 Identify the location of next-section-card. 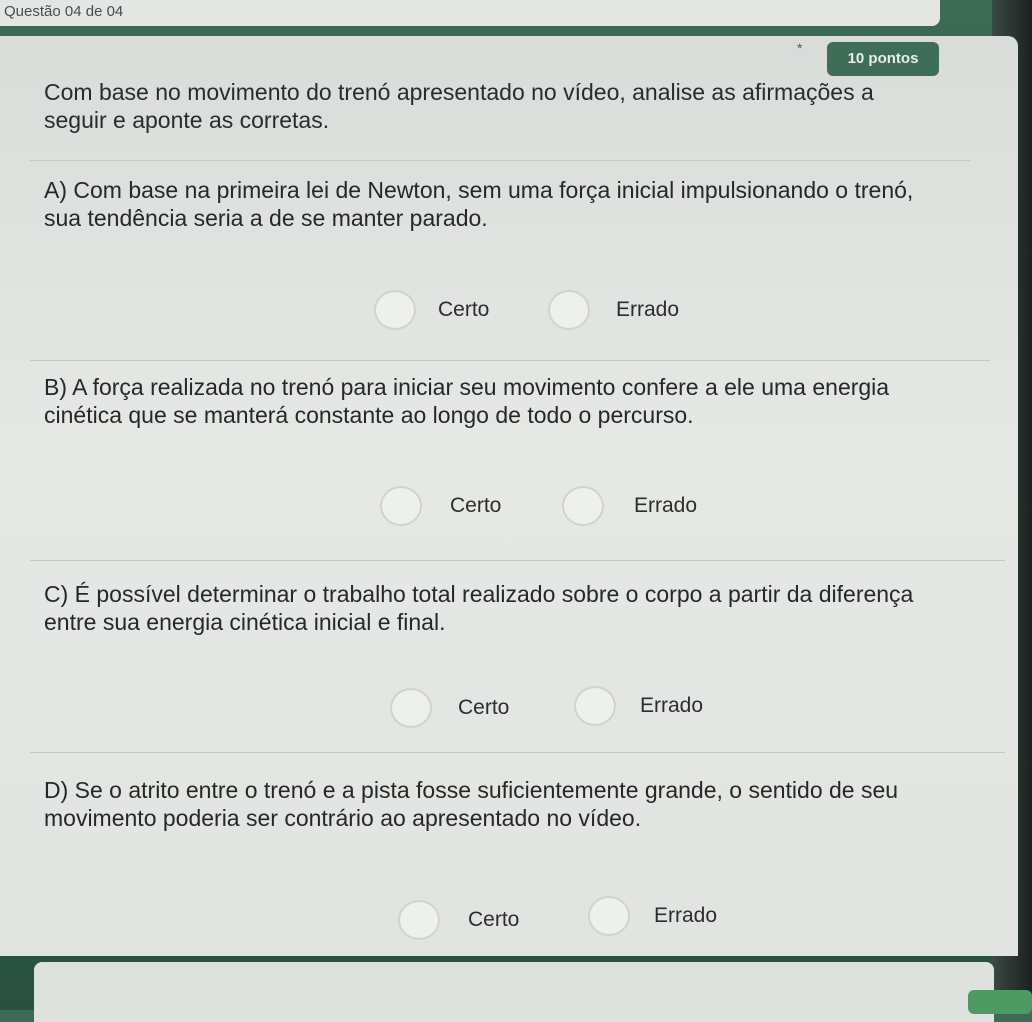
(514, 992).